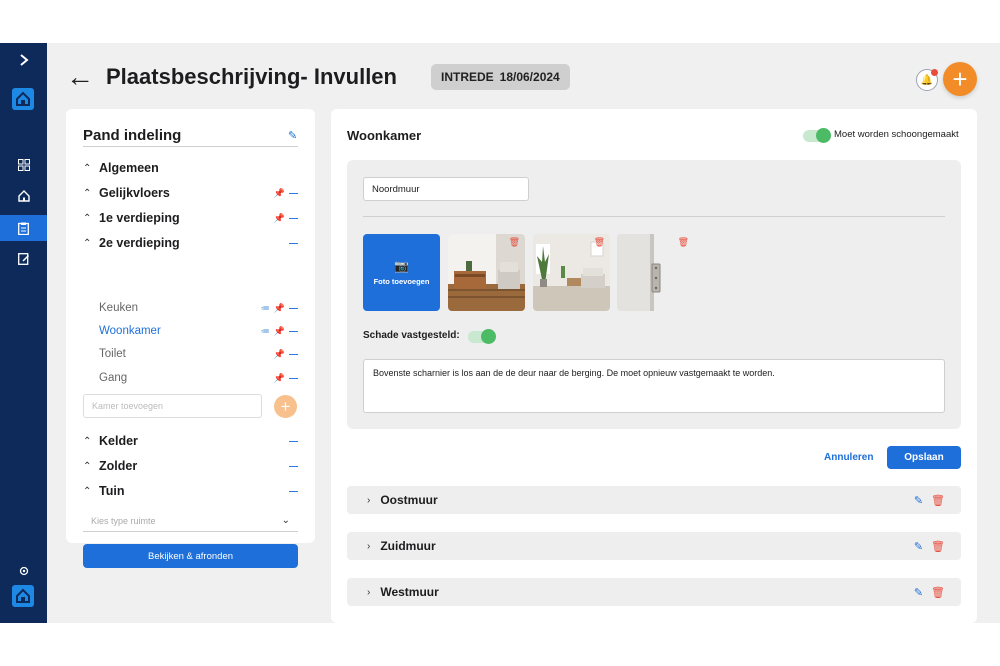 The width and height of the screenshot is (1000, 666). I want to click on expand-sidebar-button, so click(23, 60).